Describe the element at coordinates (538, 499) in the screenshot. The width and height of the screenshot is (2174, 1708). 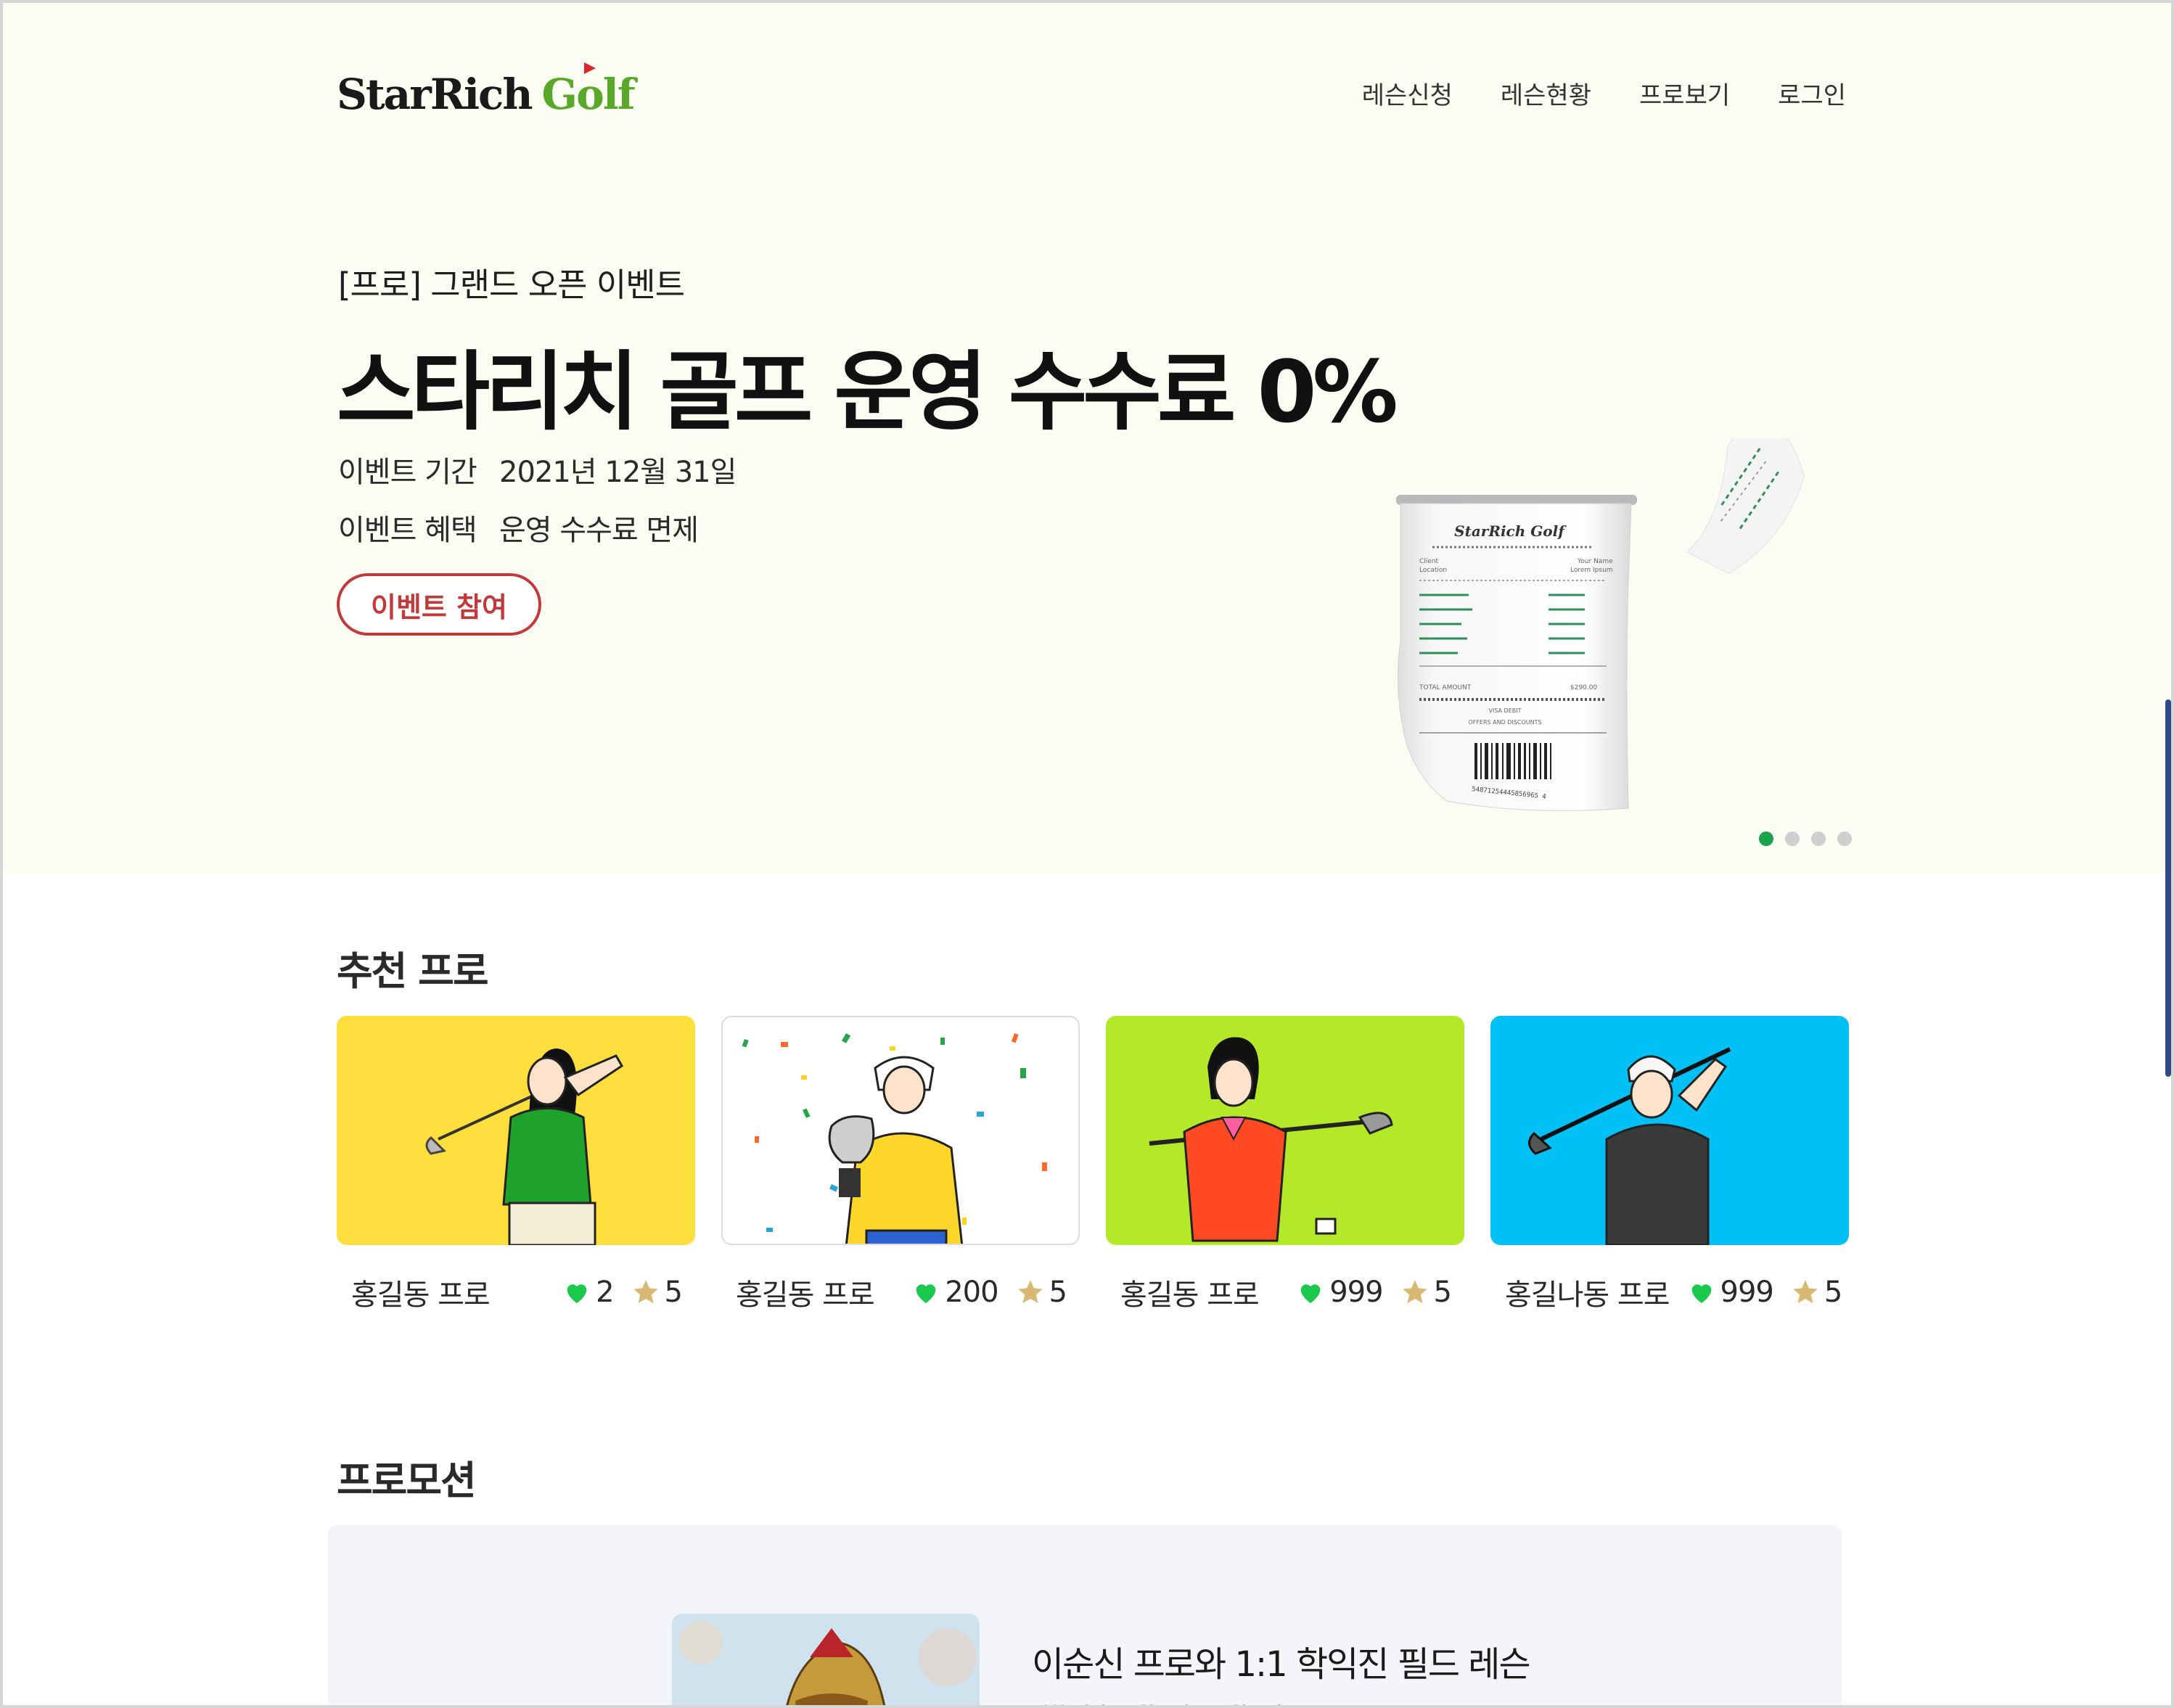
I see `hero-info: 이벤트 기간 2021년 12월 31일 이벤트 혜택 운영 수수료 면제` at that location.